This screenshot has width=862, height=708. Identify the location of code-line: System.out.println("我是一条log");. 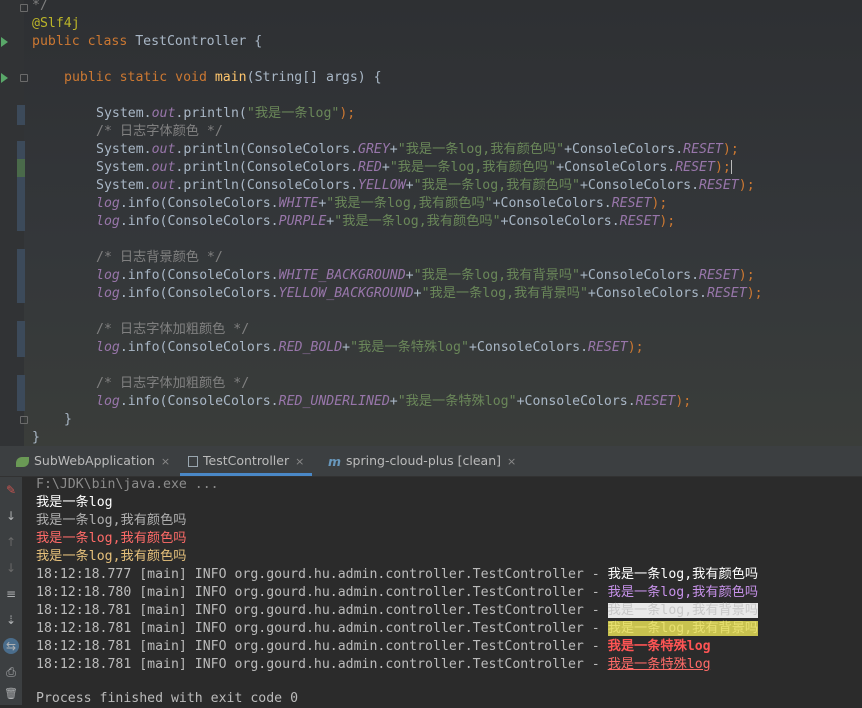
(226, 113).